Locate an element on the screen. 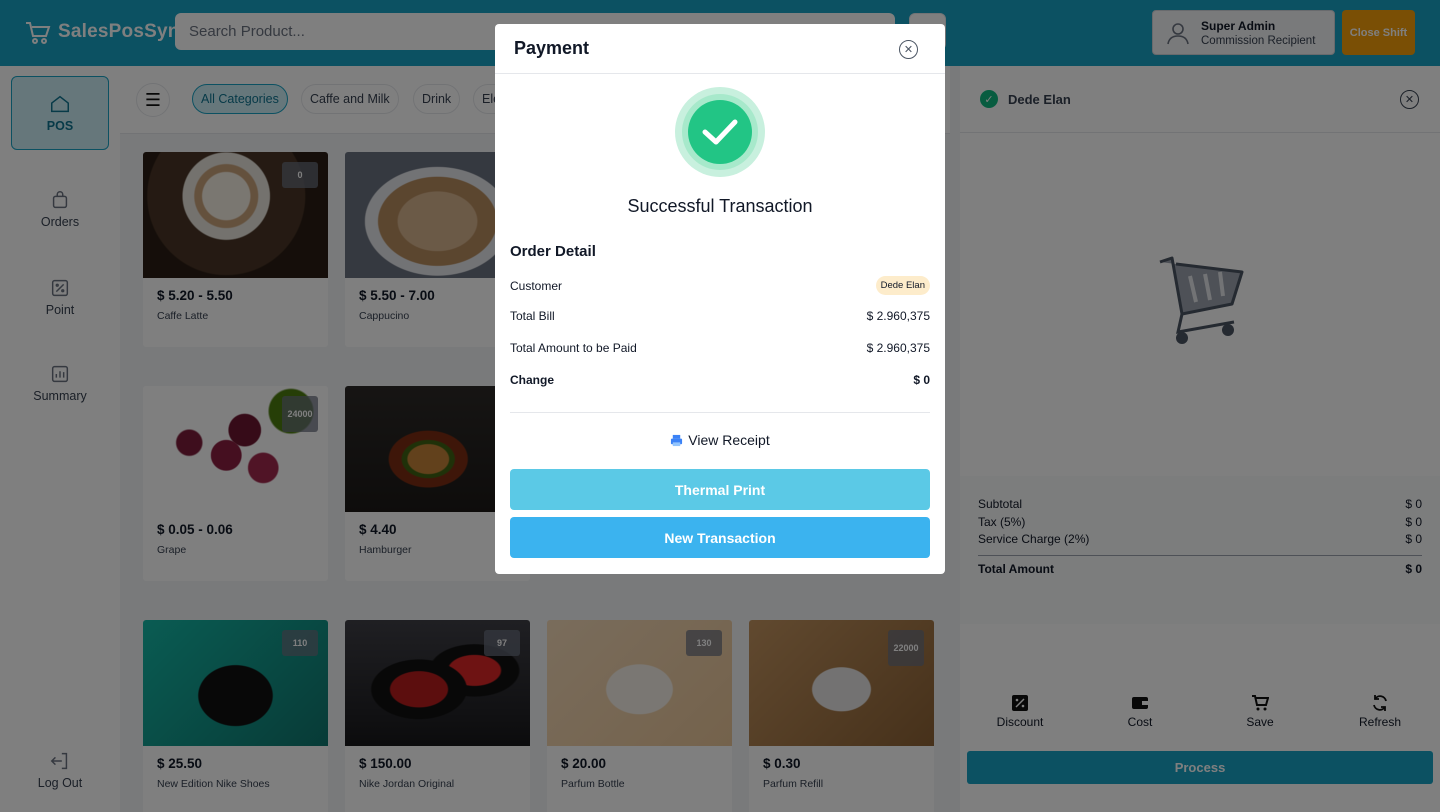 The height and width of the screenshot is (812, 1440). customer-badge: Dede Elan is located at coordinates (902, 285).